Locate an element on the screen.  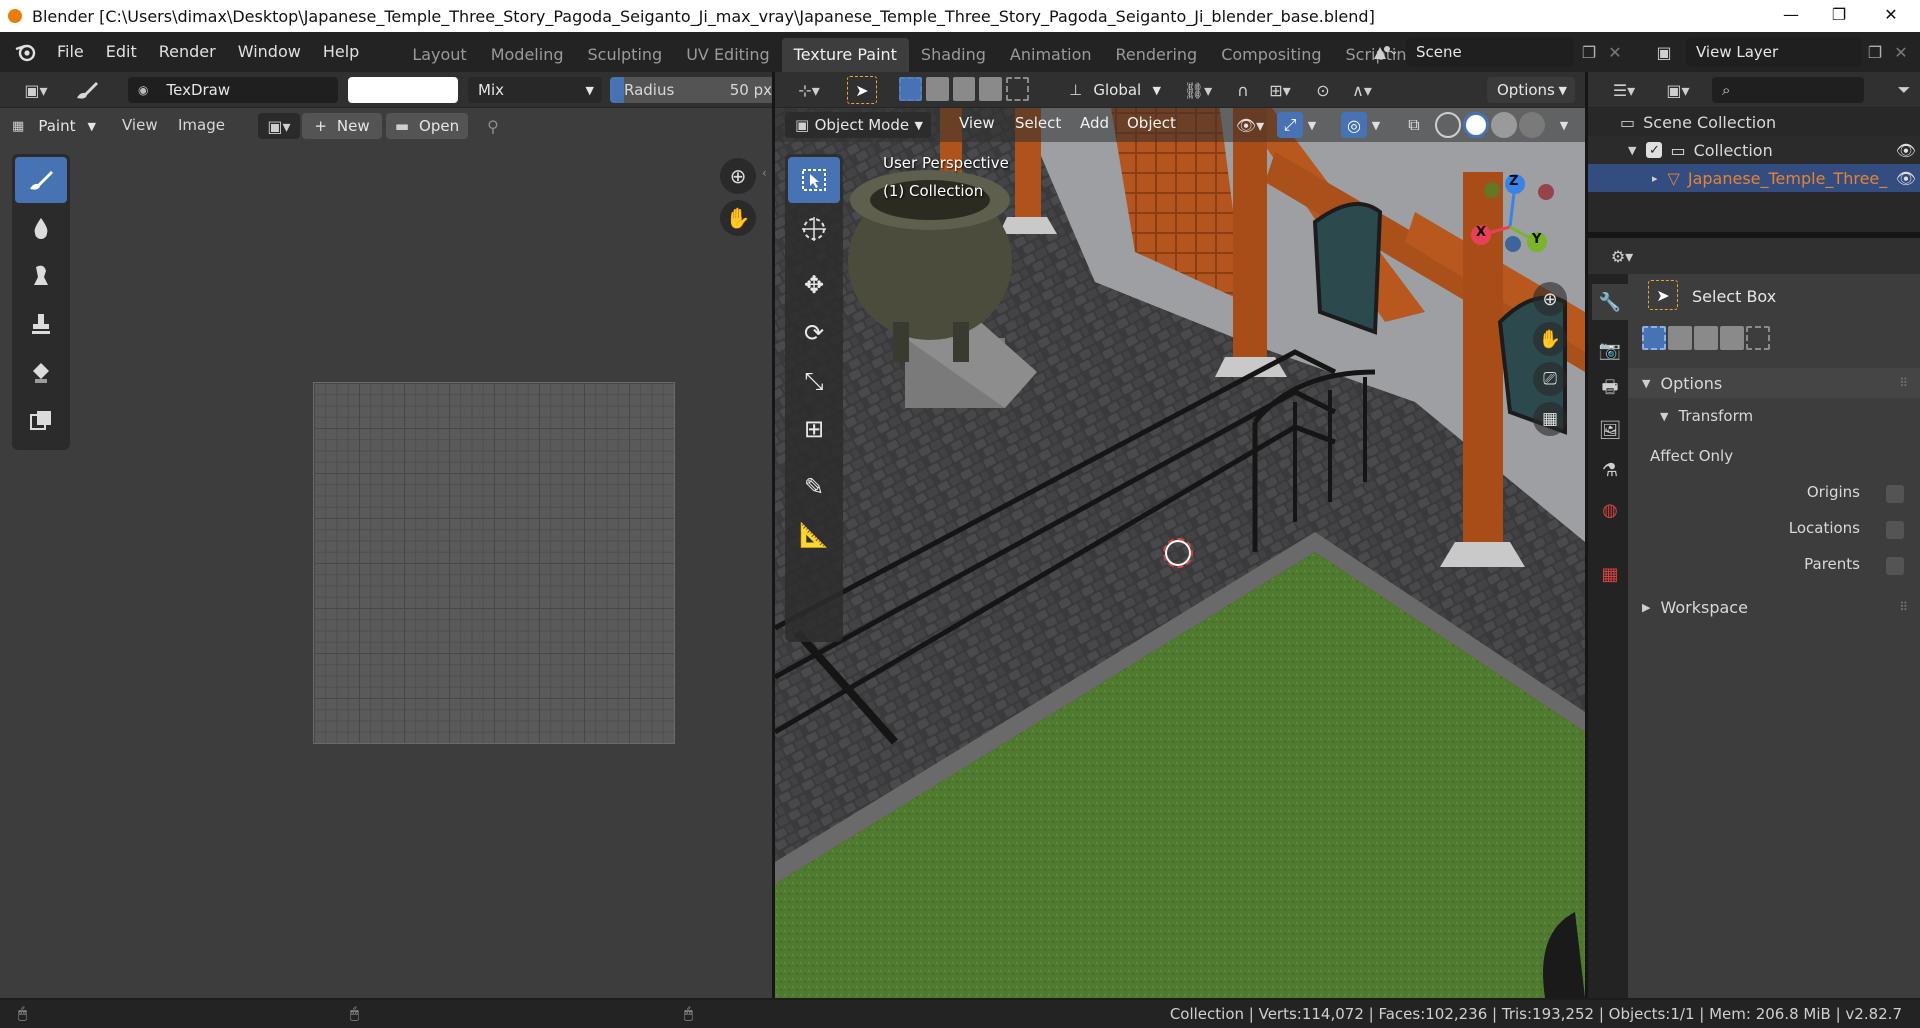
new-view-layer-icon: ❐ is located at coordinates (1875, 52).